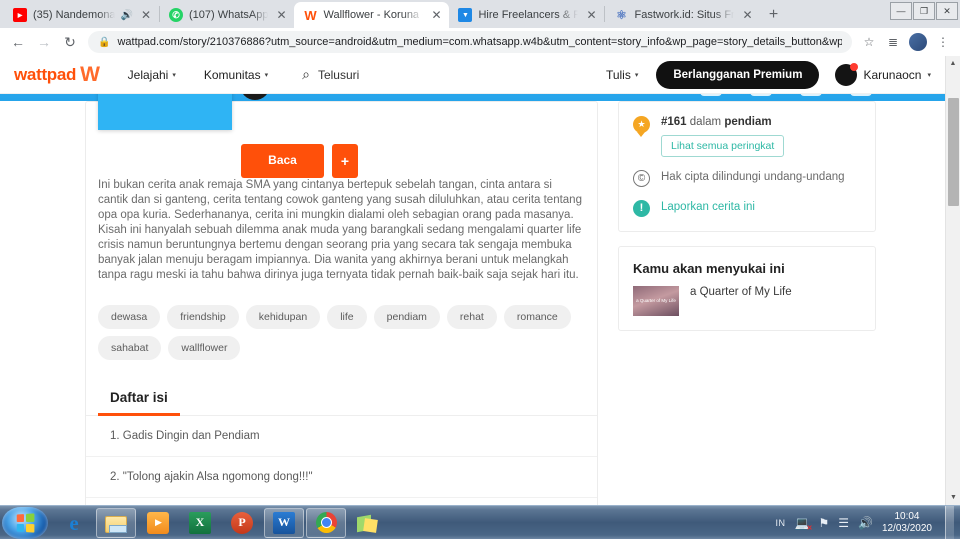 The width and height of the screenshot is (960, 540). What do you see at coordinates (943, 42) in the screenshot?
I see `chrome-menu-icon: ⋮` at bounding box center [943, 42].